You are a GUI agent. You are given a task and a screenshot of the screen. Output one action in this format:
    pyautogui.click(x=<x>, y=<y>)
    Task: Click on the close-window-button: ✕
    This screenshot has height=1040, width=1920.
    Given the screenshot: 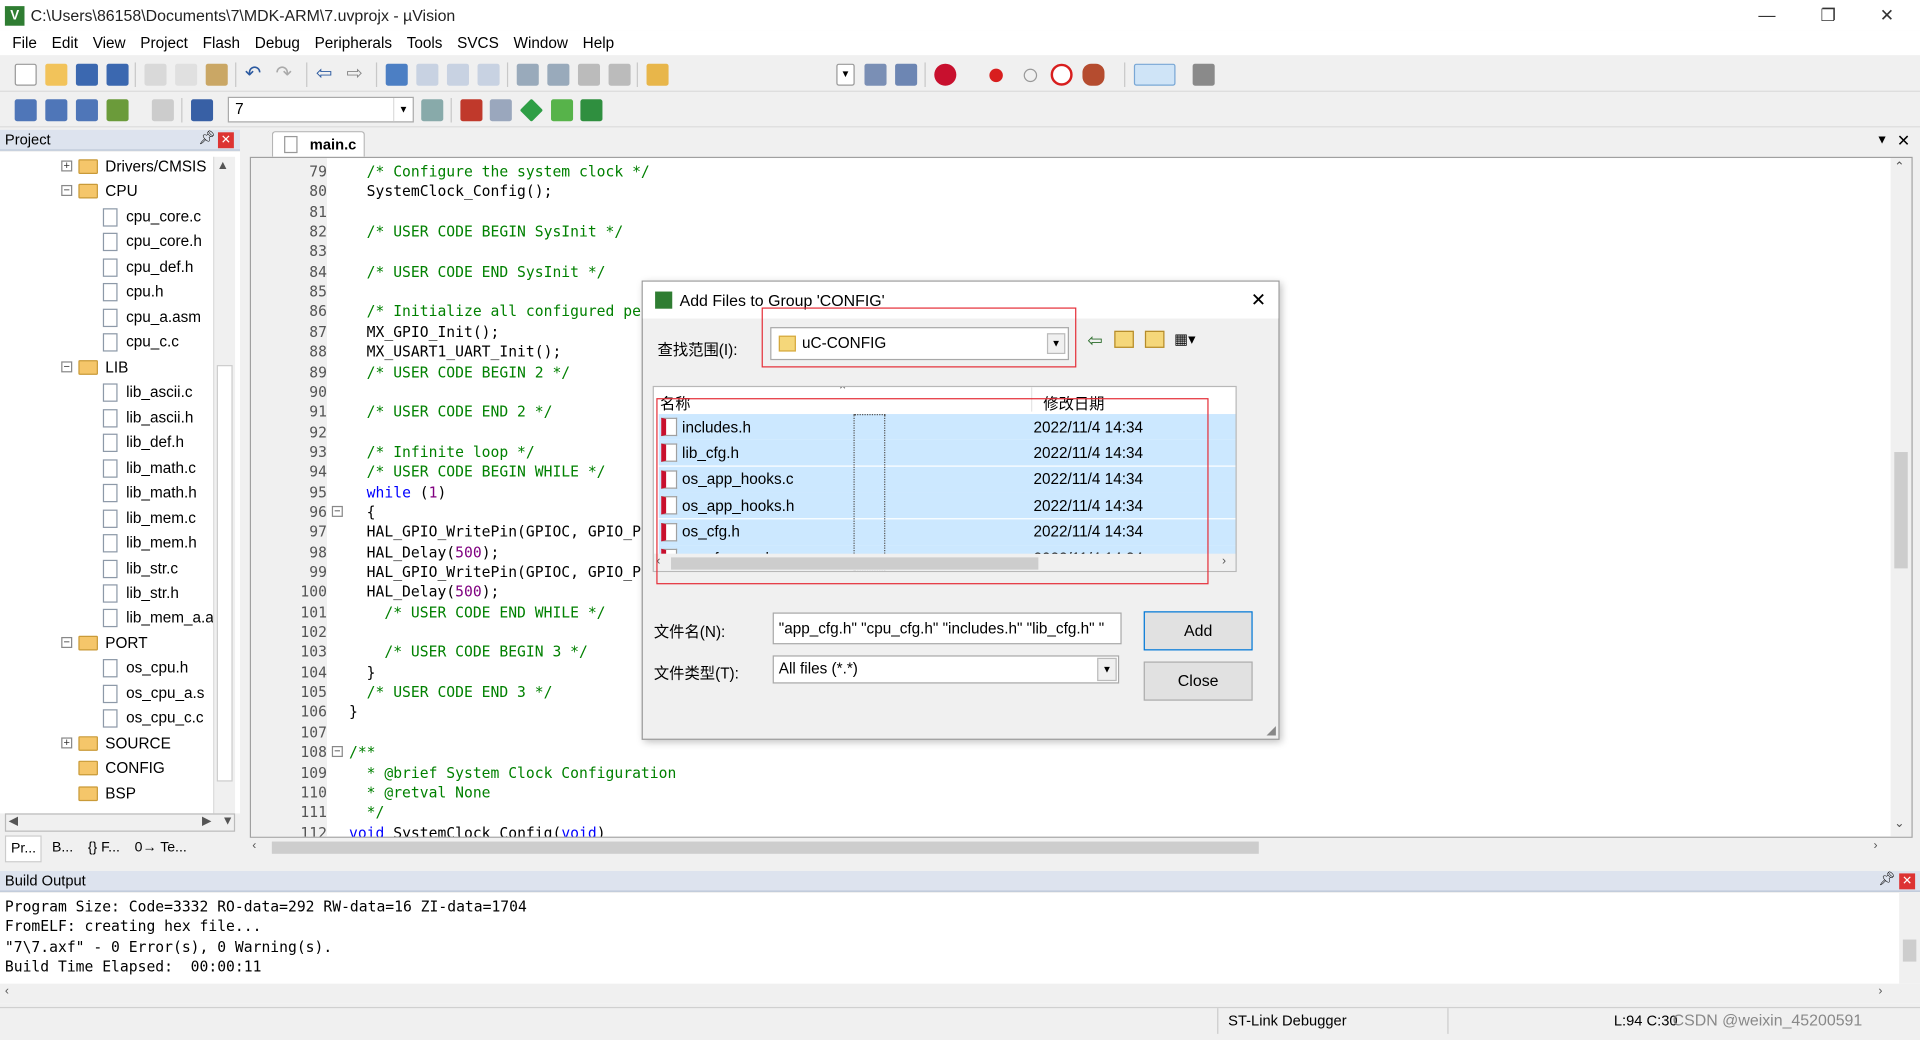 What is the action you would take?
    pyautogui.click(x=1887, y=15)
    